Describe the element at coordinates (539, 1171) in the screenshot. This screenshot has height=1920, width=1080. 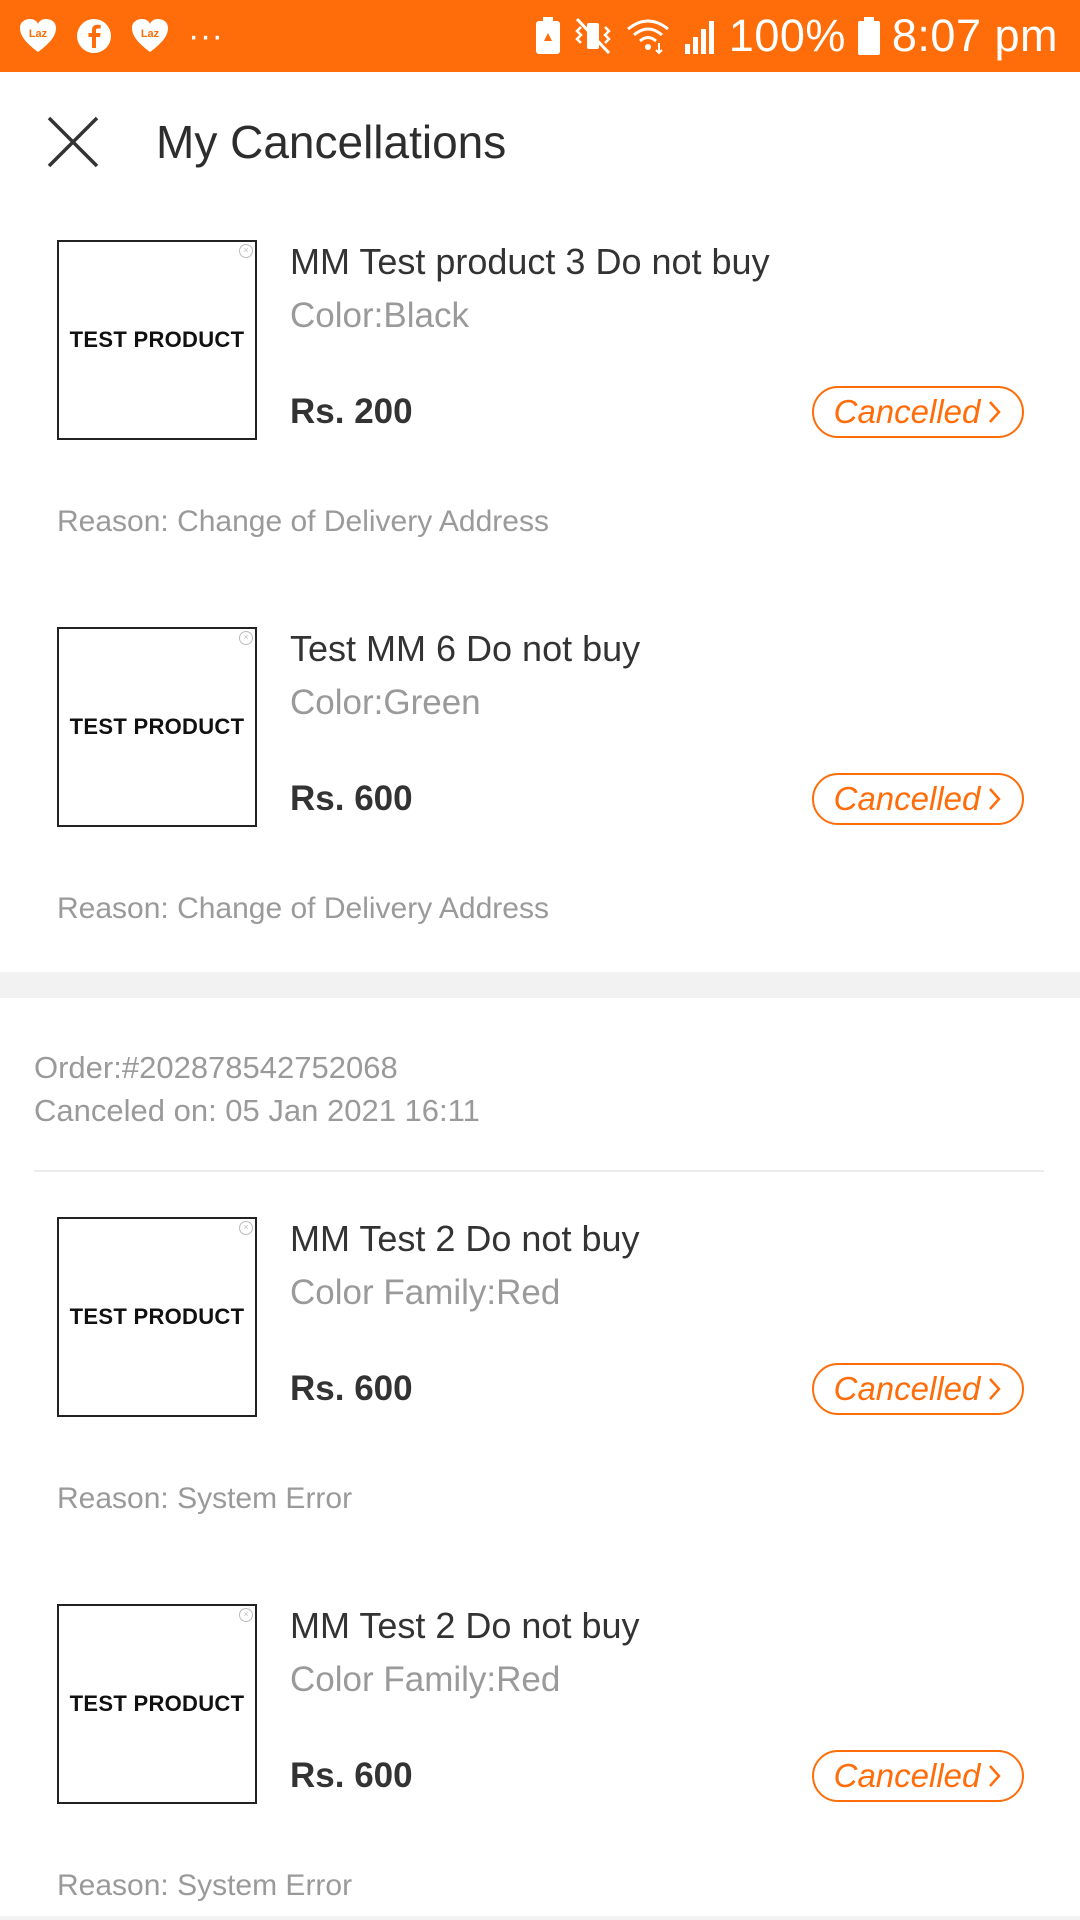
I see `divider` at that location.